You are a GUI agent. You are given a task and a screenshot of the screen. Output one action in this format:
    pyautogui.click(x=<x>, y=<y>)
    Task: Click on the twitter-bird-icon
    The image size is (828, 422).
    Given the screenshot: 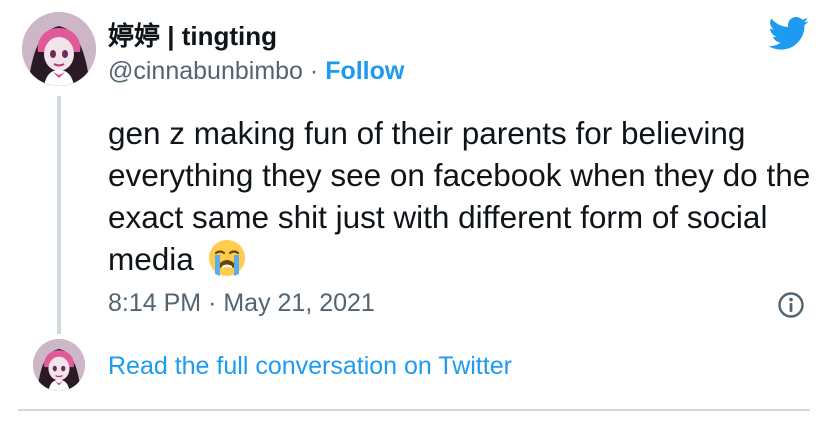 What is the action you would take?
    pyautogui.click(x=789, y=34)
    